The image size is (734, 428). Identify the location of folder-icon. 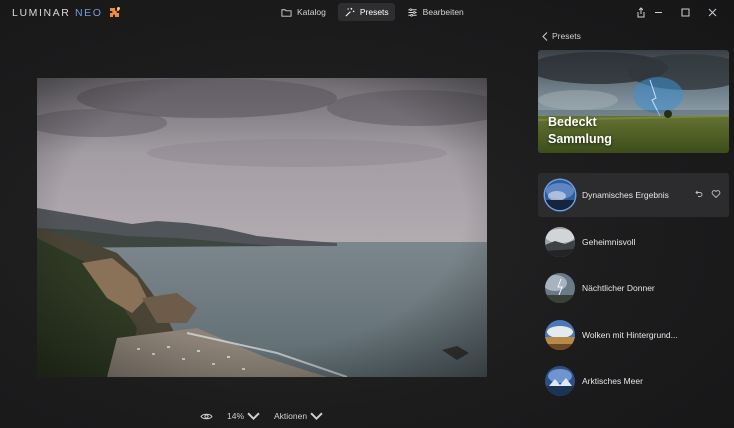
(286, 12).